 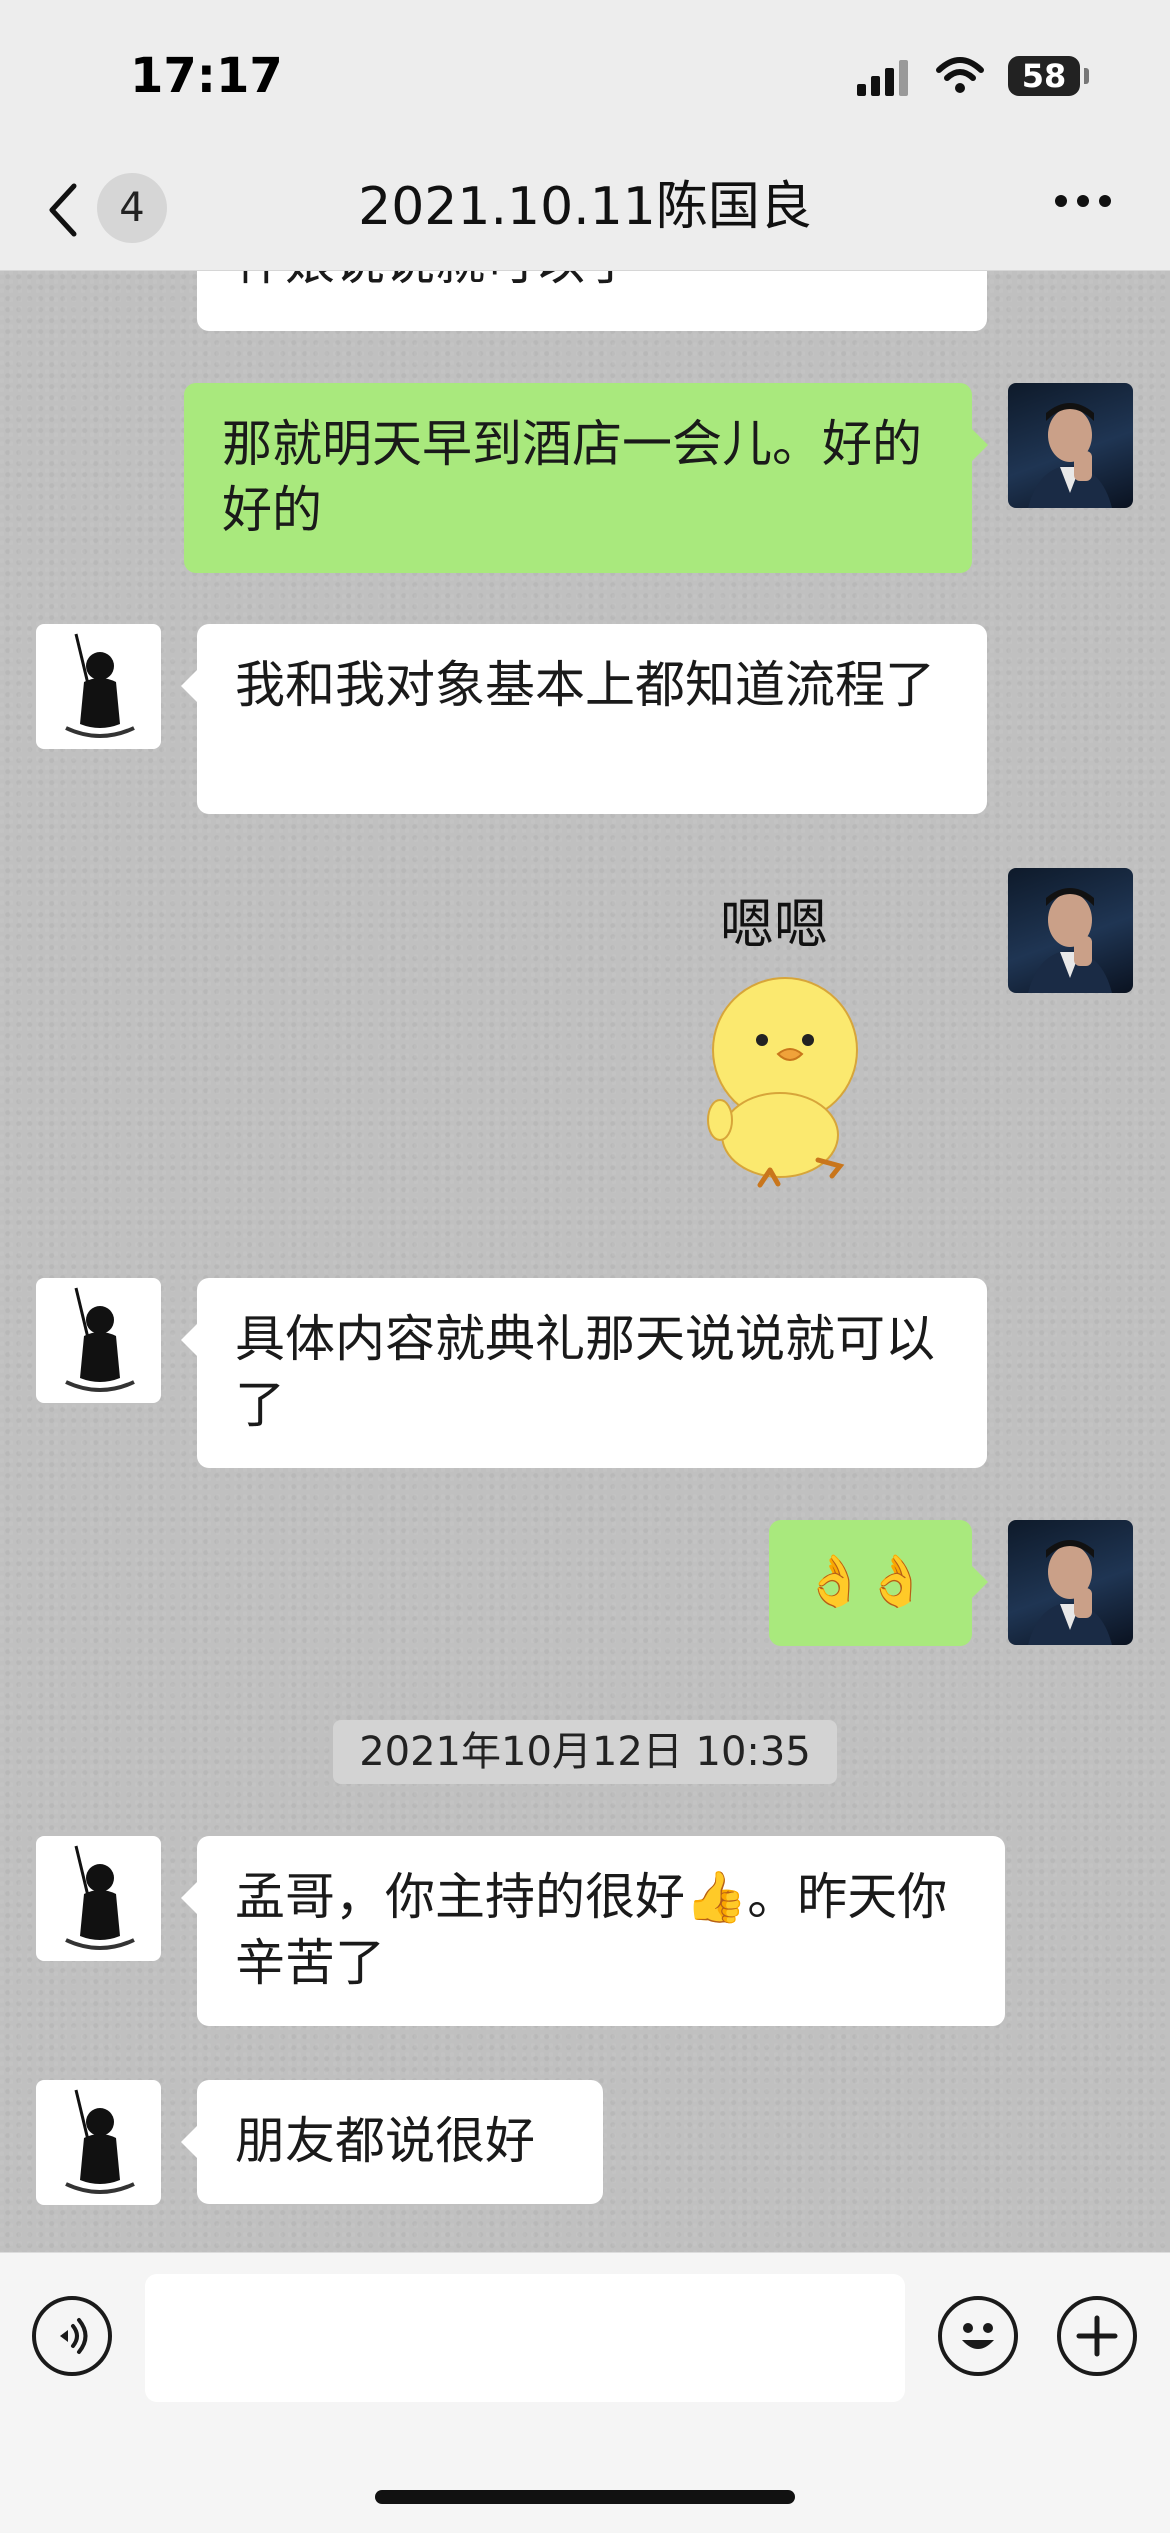 I want to click on clipped-message-area: 伴娘说说就可以了, so click(x=585, y=301).